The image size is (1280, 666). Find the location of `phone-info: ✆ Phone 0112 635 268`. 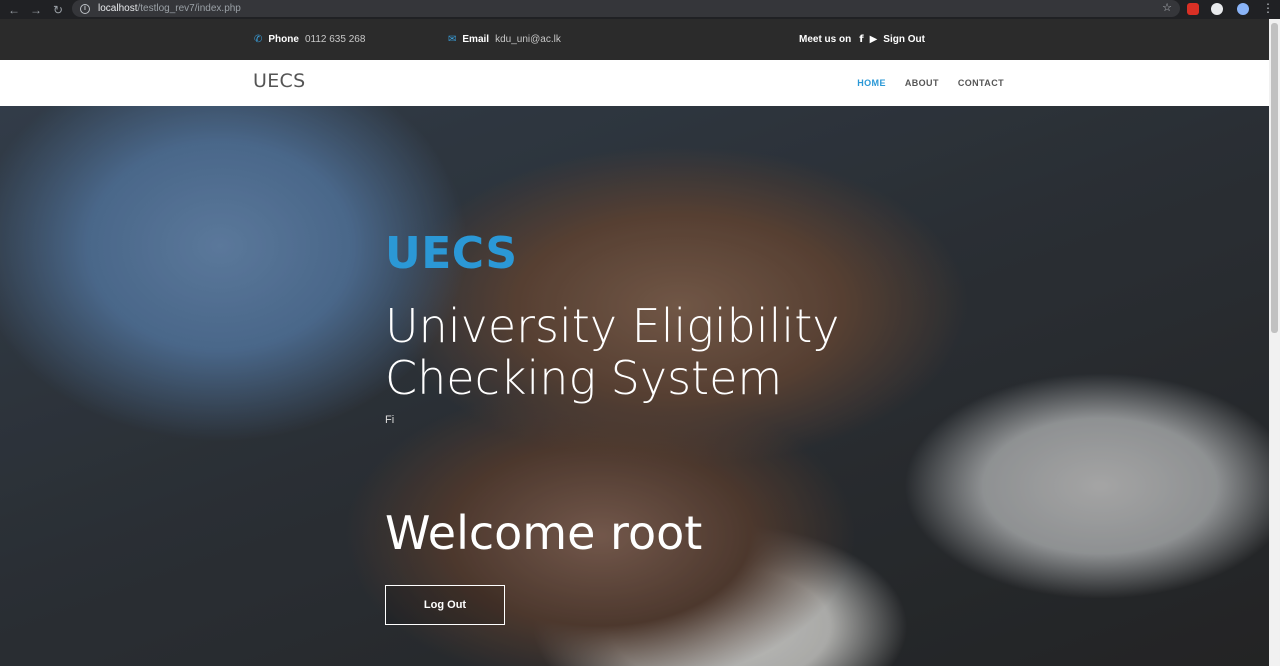

phone-info: ✆ Phone 0112 635 268 is located at coordinates (309, 39).